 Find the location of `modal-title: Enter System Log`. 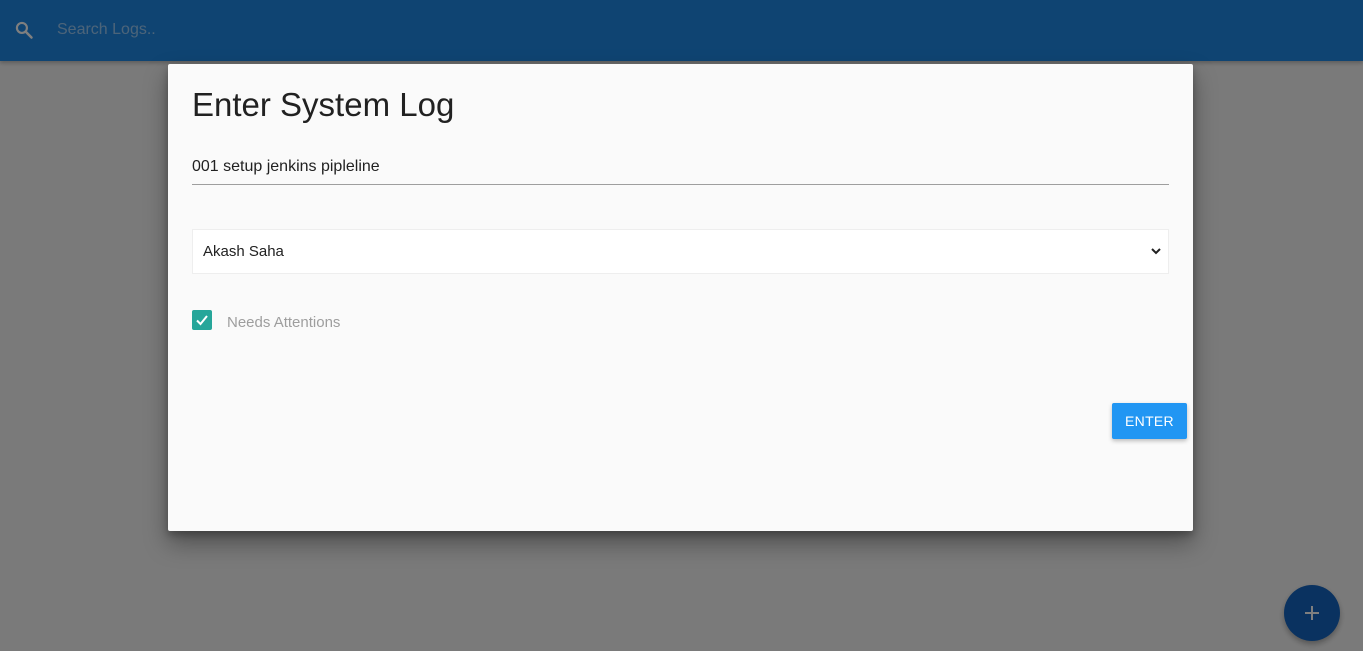

modal-title: Enter System Log is located at coordinates (323, 104).